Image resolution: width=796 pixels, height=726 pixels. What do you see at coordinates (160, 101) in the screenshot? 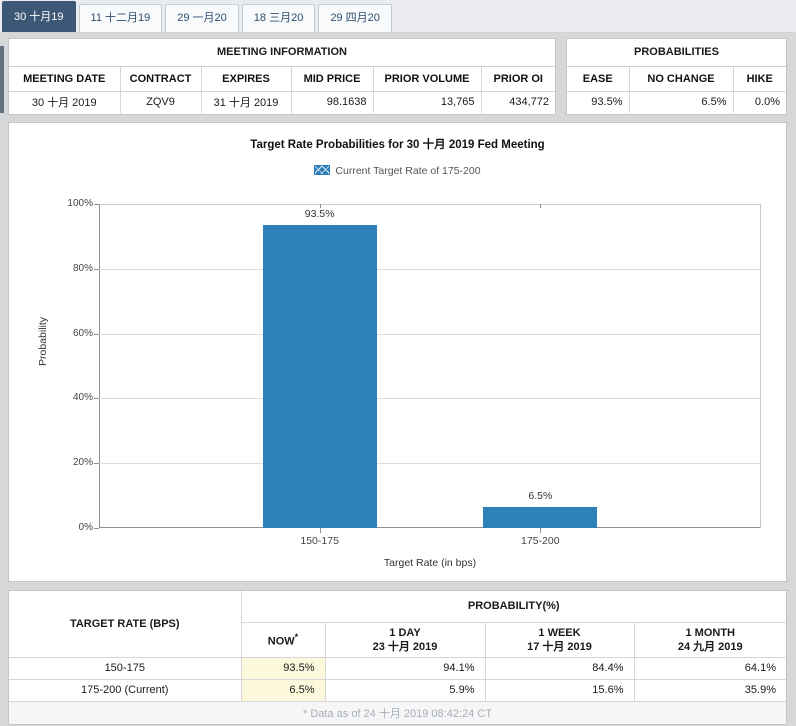
I see `contract-value: ZQV9` at bounding box center [160, 101].